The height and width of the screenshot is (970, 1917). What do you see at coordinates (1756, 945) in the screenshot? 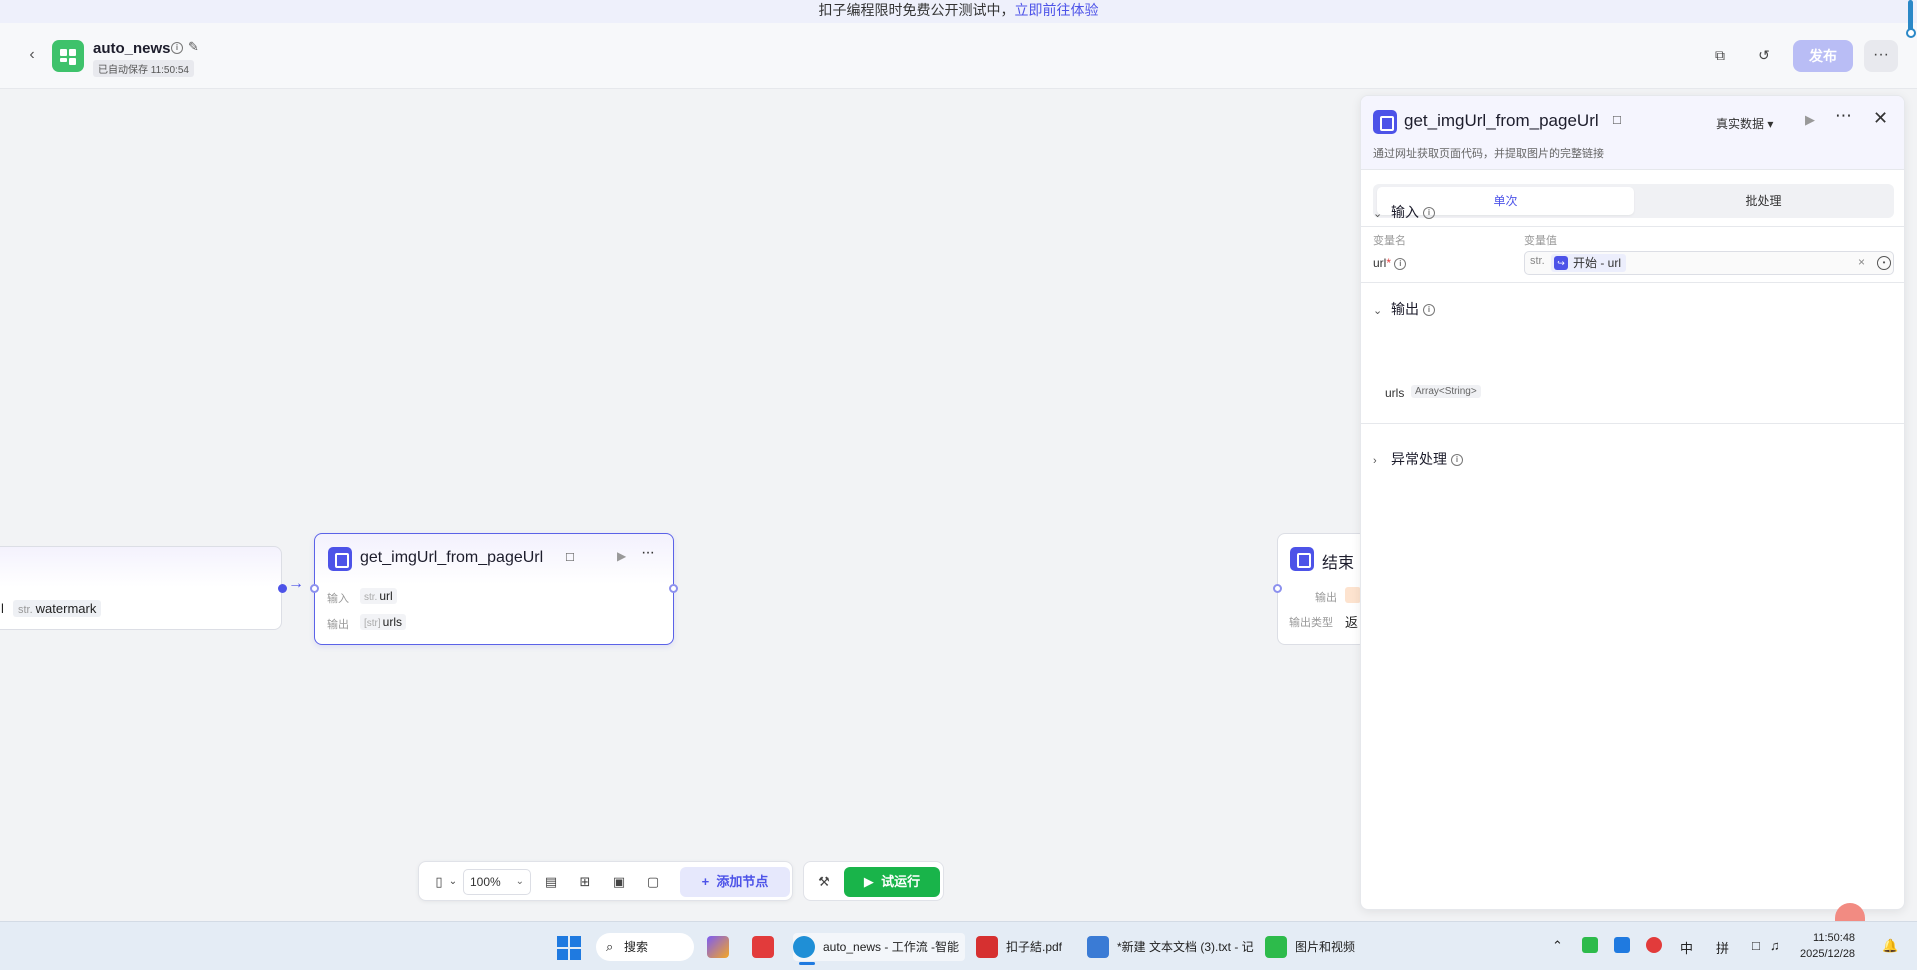
I see `network-icon: □` at bounding box center [1756, 945].